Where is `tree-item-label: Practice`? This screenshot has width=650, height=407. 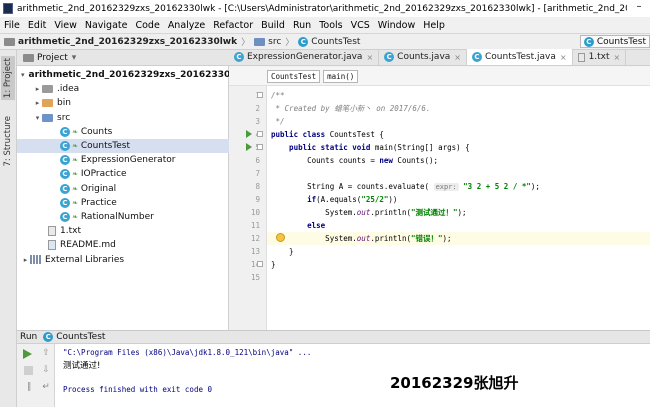
tree-item-label: Practice is located at coordinates (98, 202).